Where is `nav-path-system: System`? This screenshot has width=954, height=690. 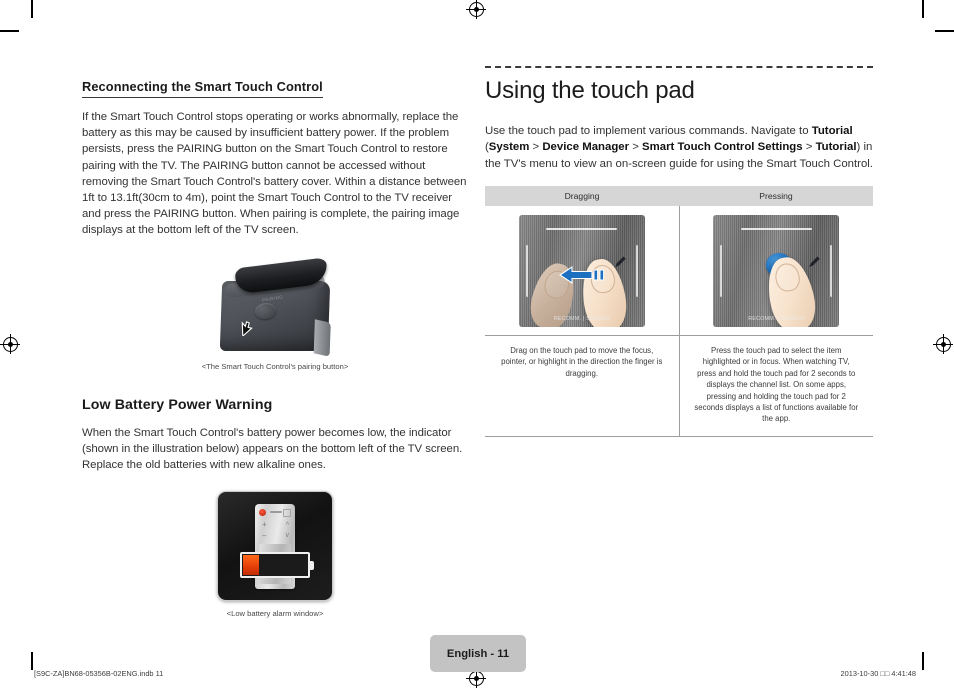
nav-path-system: System is located at coordinates (509, 147).